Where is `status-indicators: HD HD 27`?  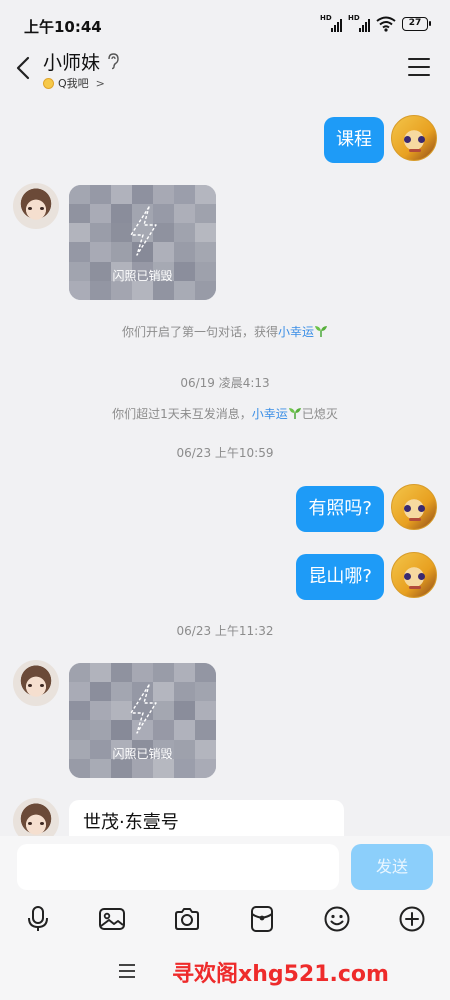
status-indicators: HD HD 27 is located at coordinates (375, 23).